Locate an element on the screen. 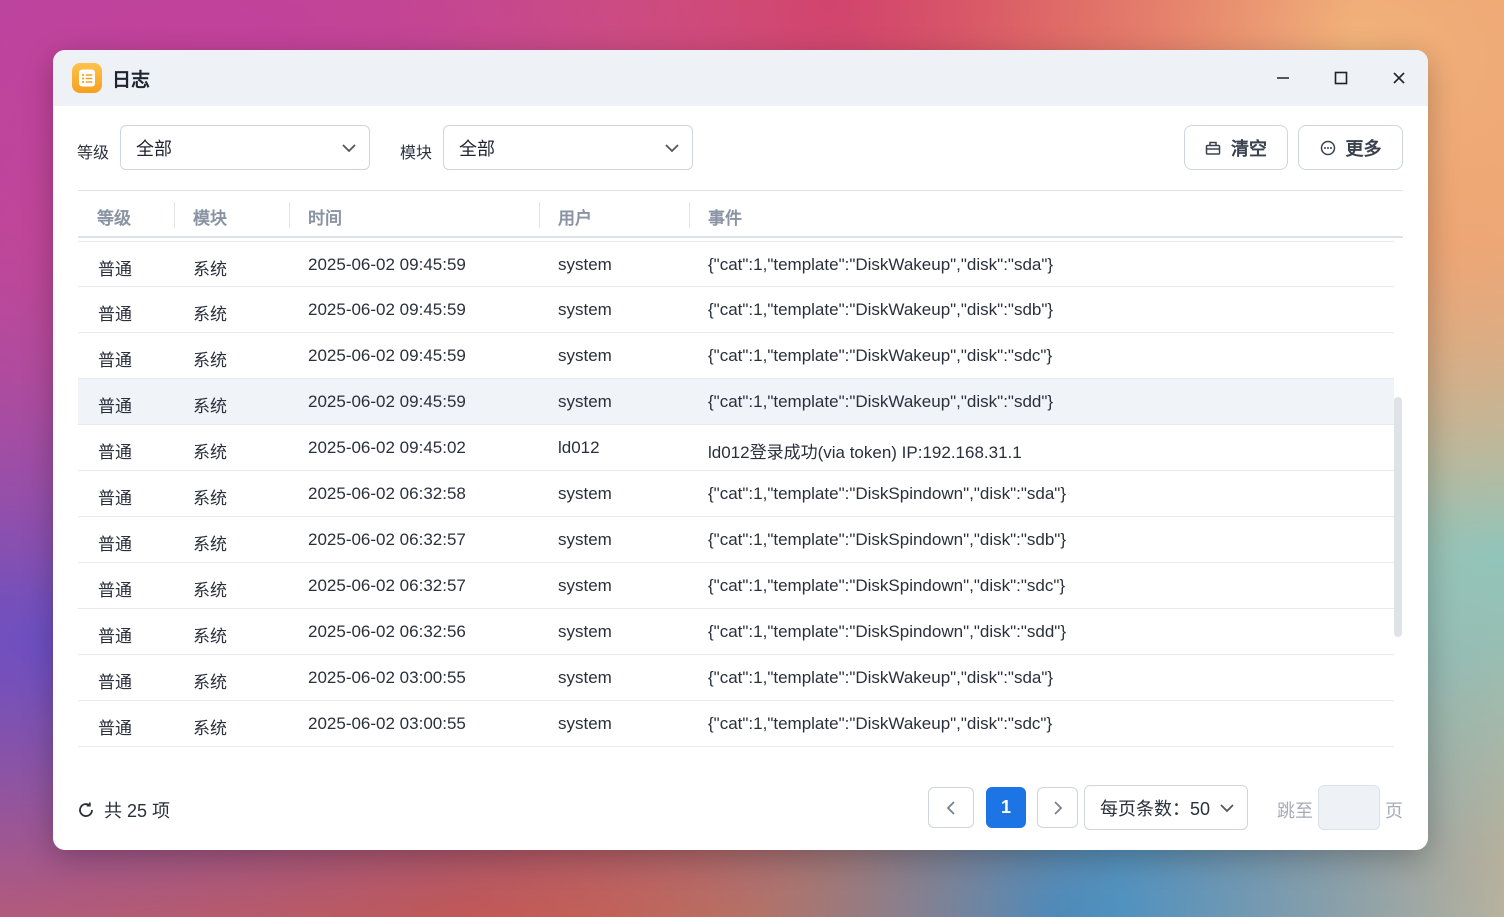 The image size is (1504, 917). page-size-select: 每页条数：50 is located at coordinates (1166, 807).